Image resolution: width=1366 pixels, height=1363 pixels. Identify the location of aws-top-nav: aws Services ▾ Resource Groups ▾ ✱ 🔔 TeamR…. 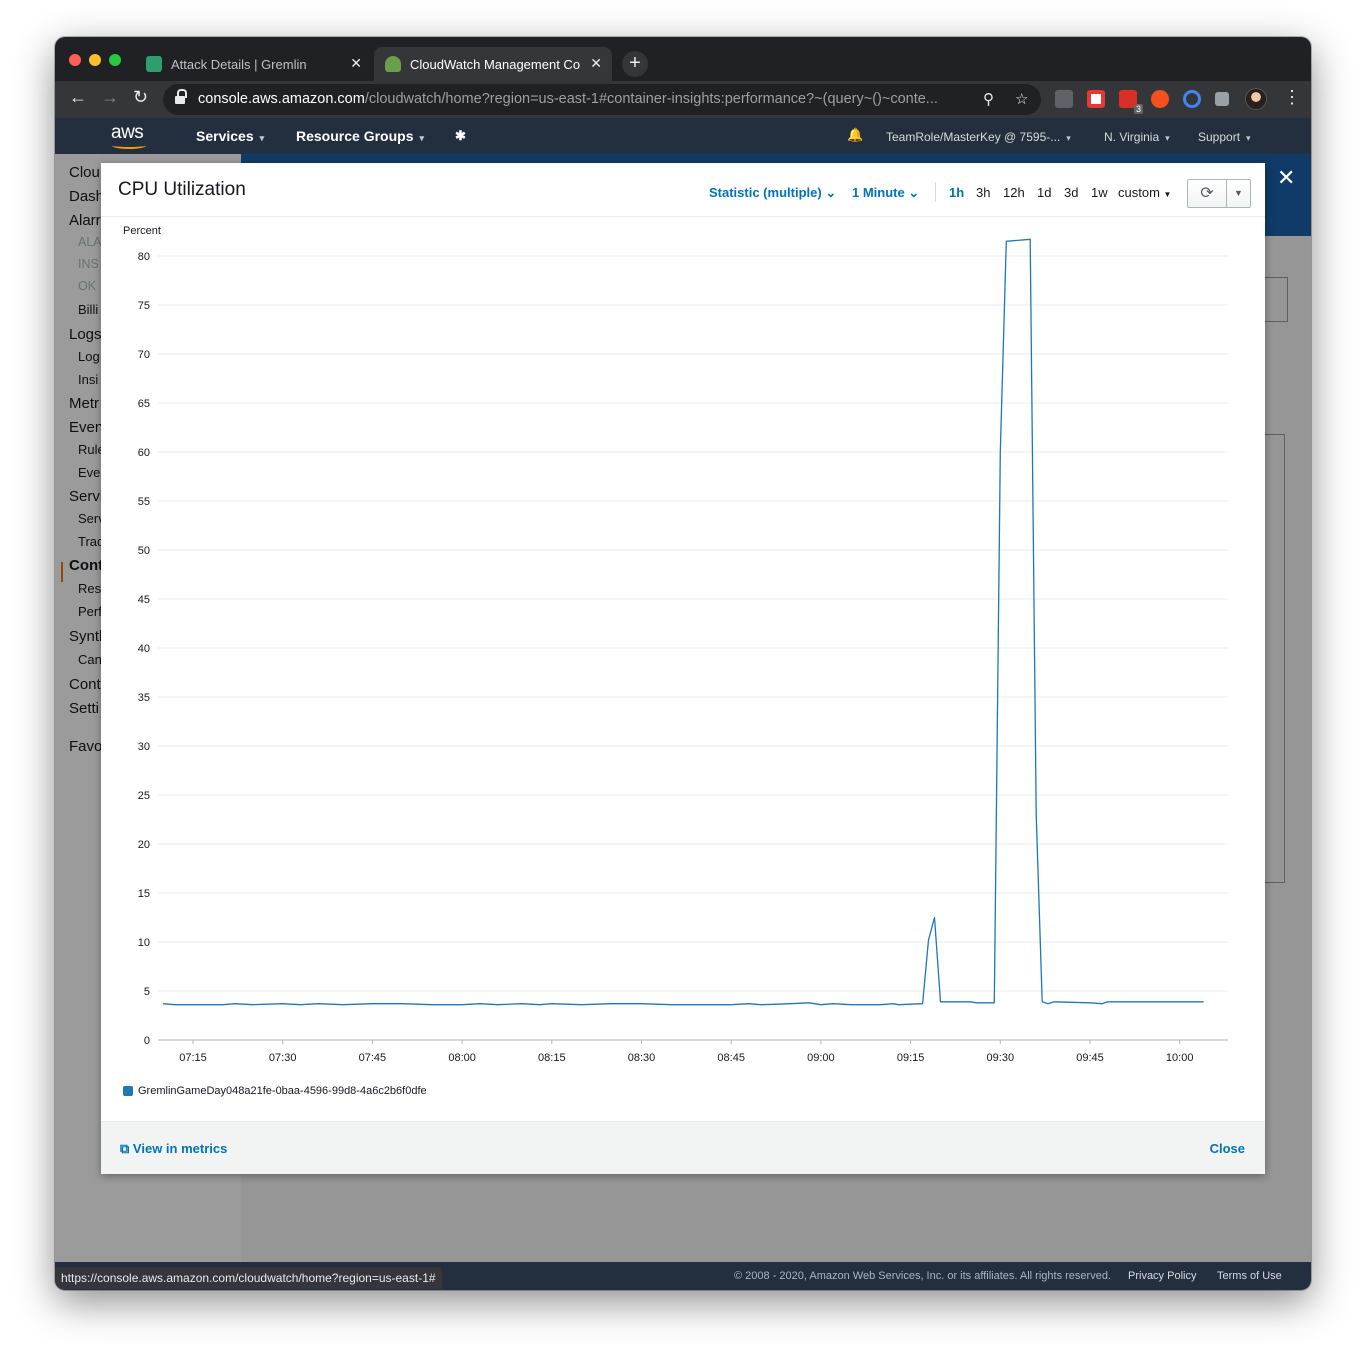
(683, 136).